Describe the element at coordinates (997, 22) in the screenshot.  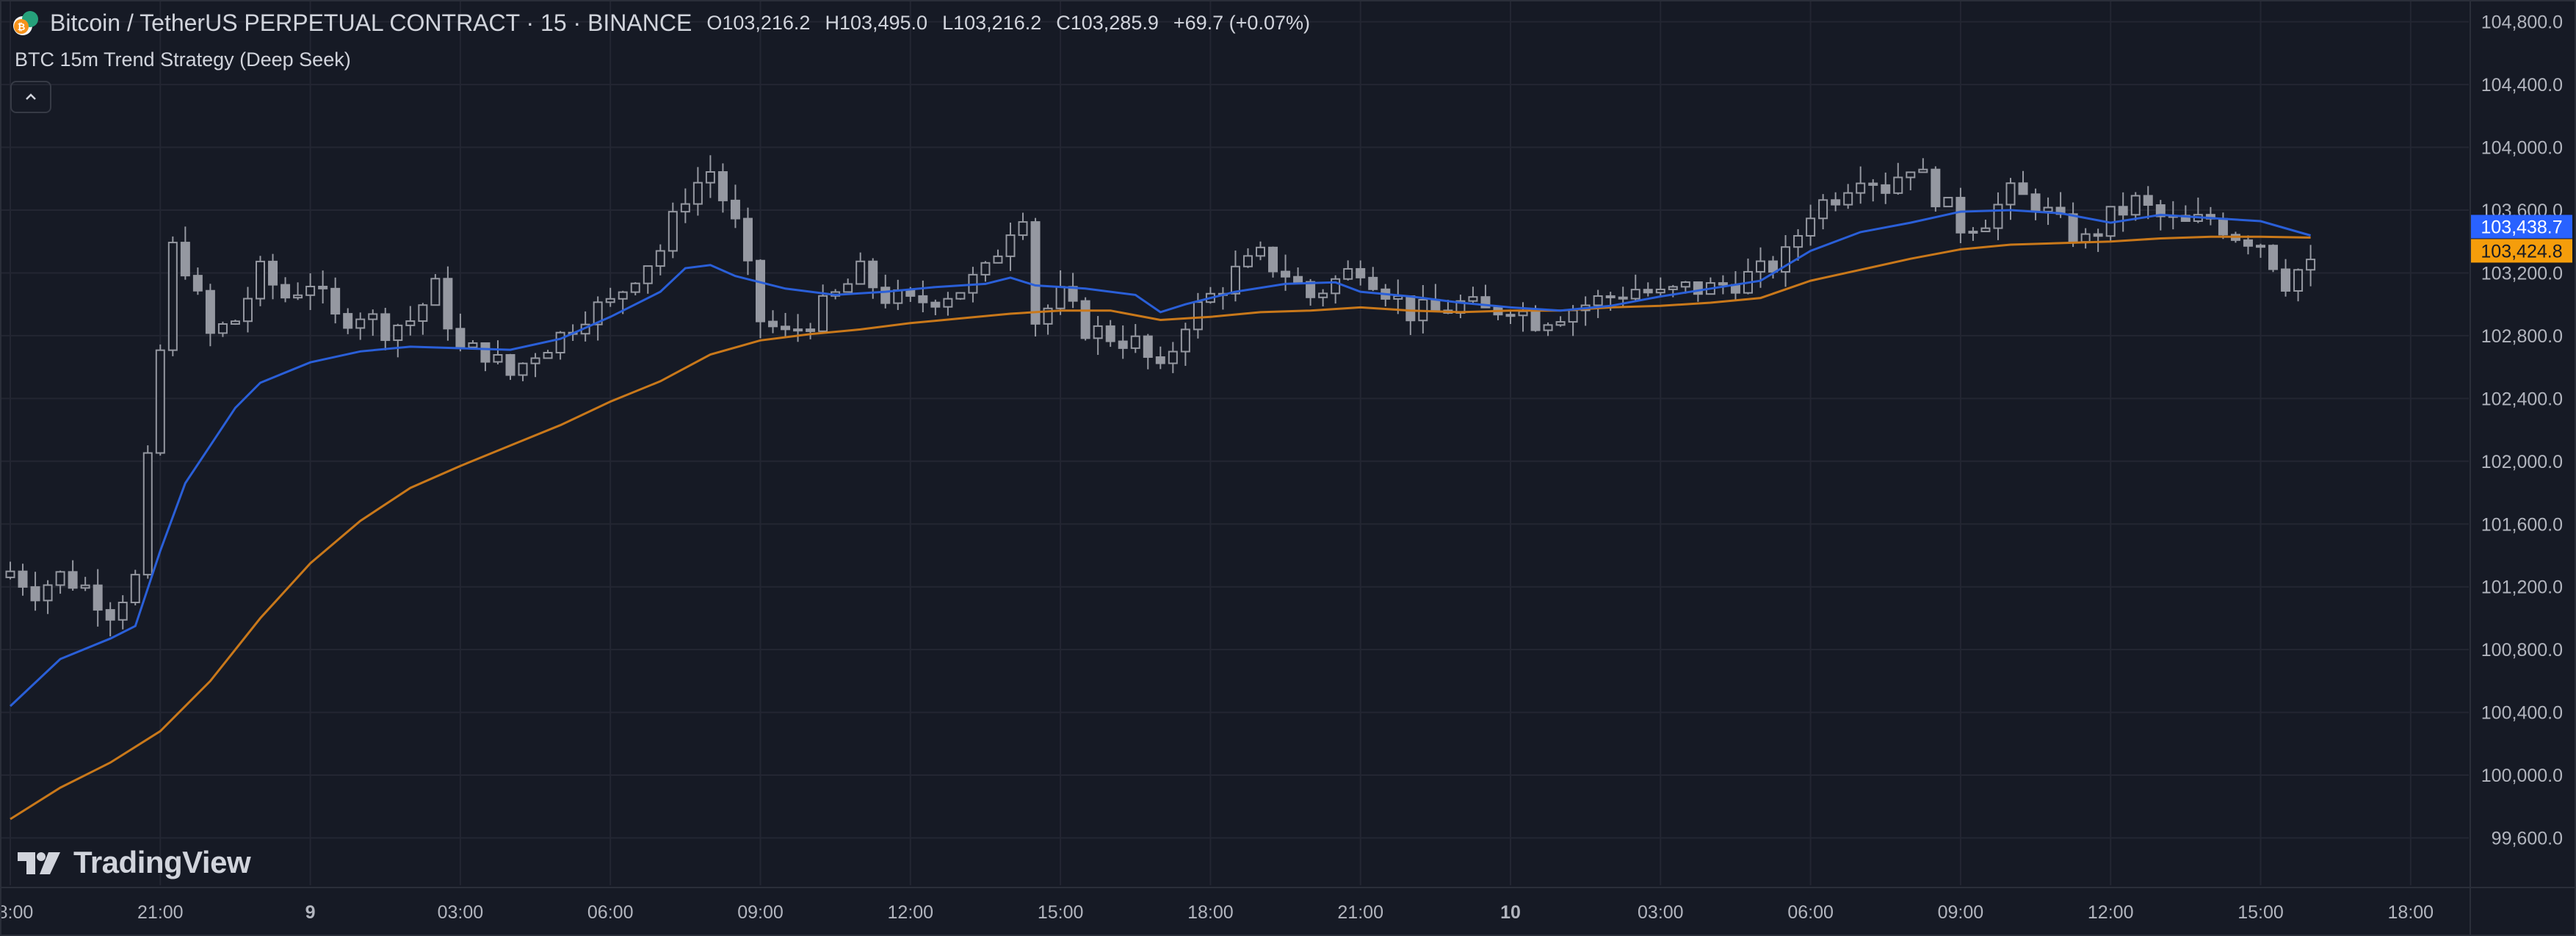
I see `low-value: 103,216.2` at that location.